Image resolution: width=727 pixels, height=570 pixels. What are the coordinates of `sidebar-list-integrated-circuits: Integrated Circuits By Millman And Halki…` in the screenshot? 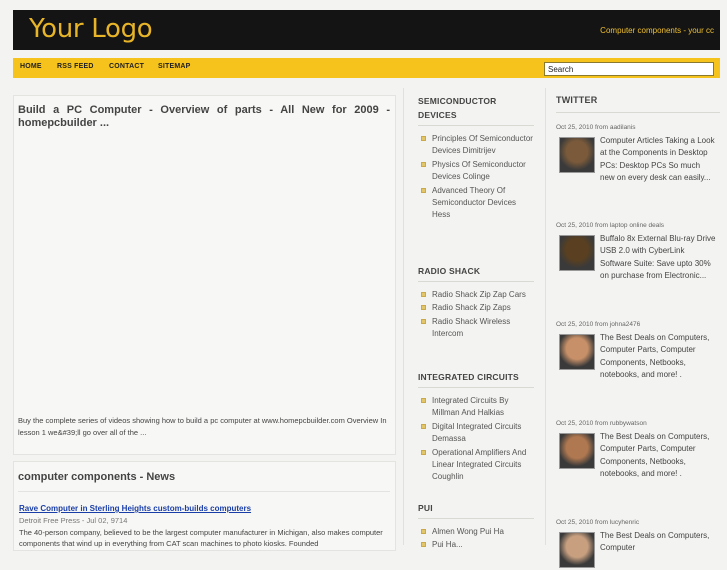 It's located at (477, 440).